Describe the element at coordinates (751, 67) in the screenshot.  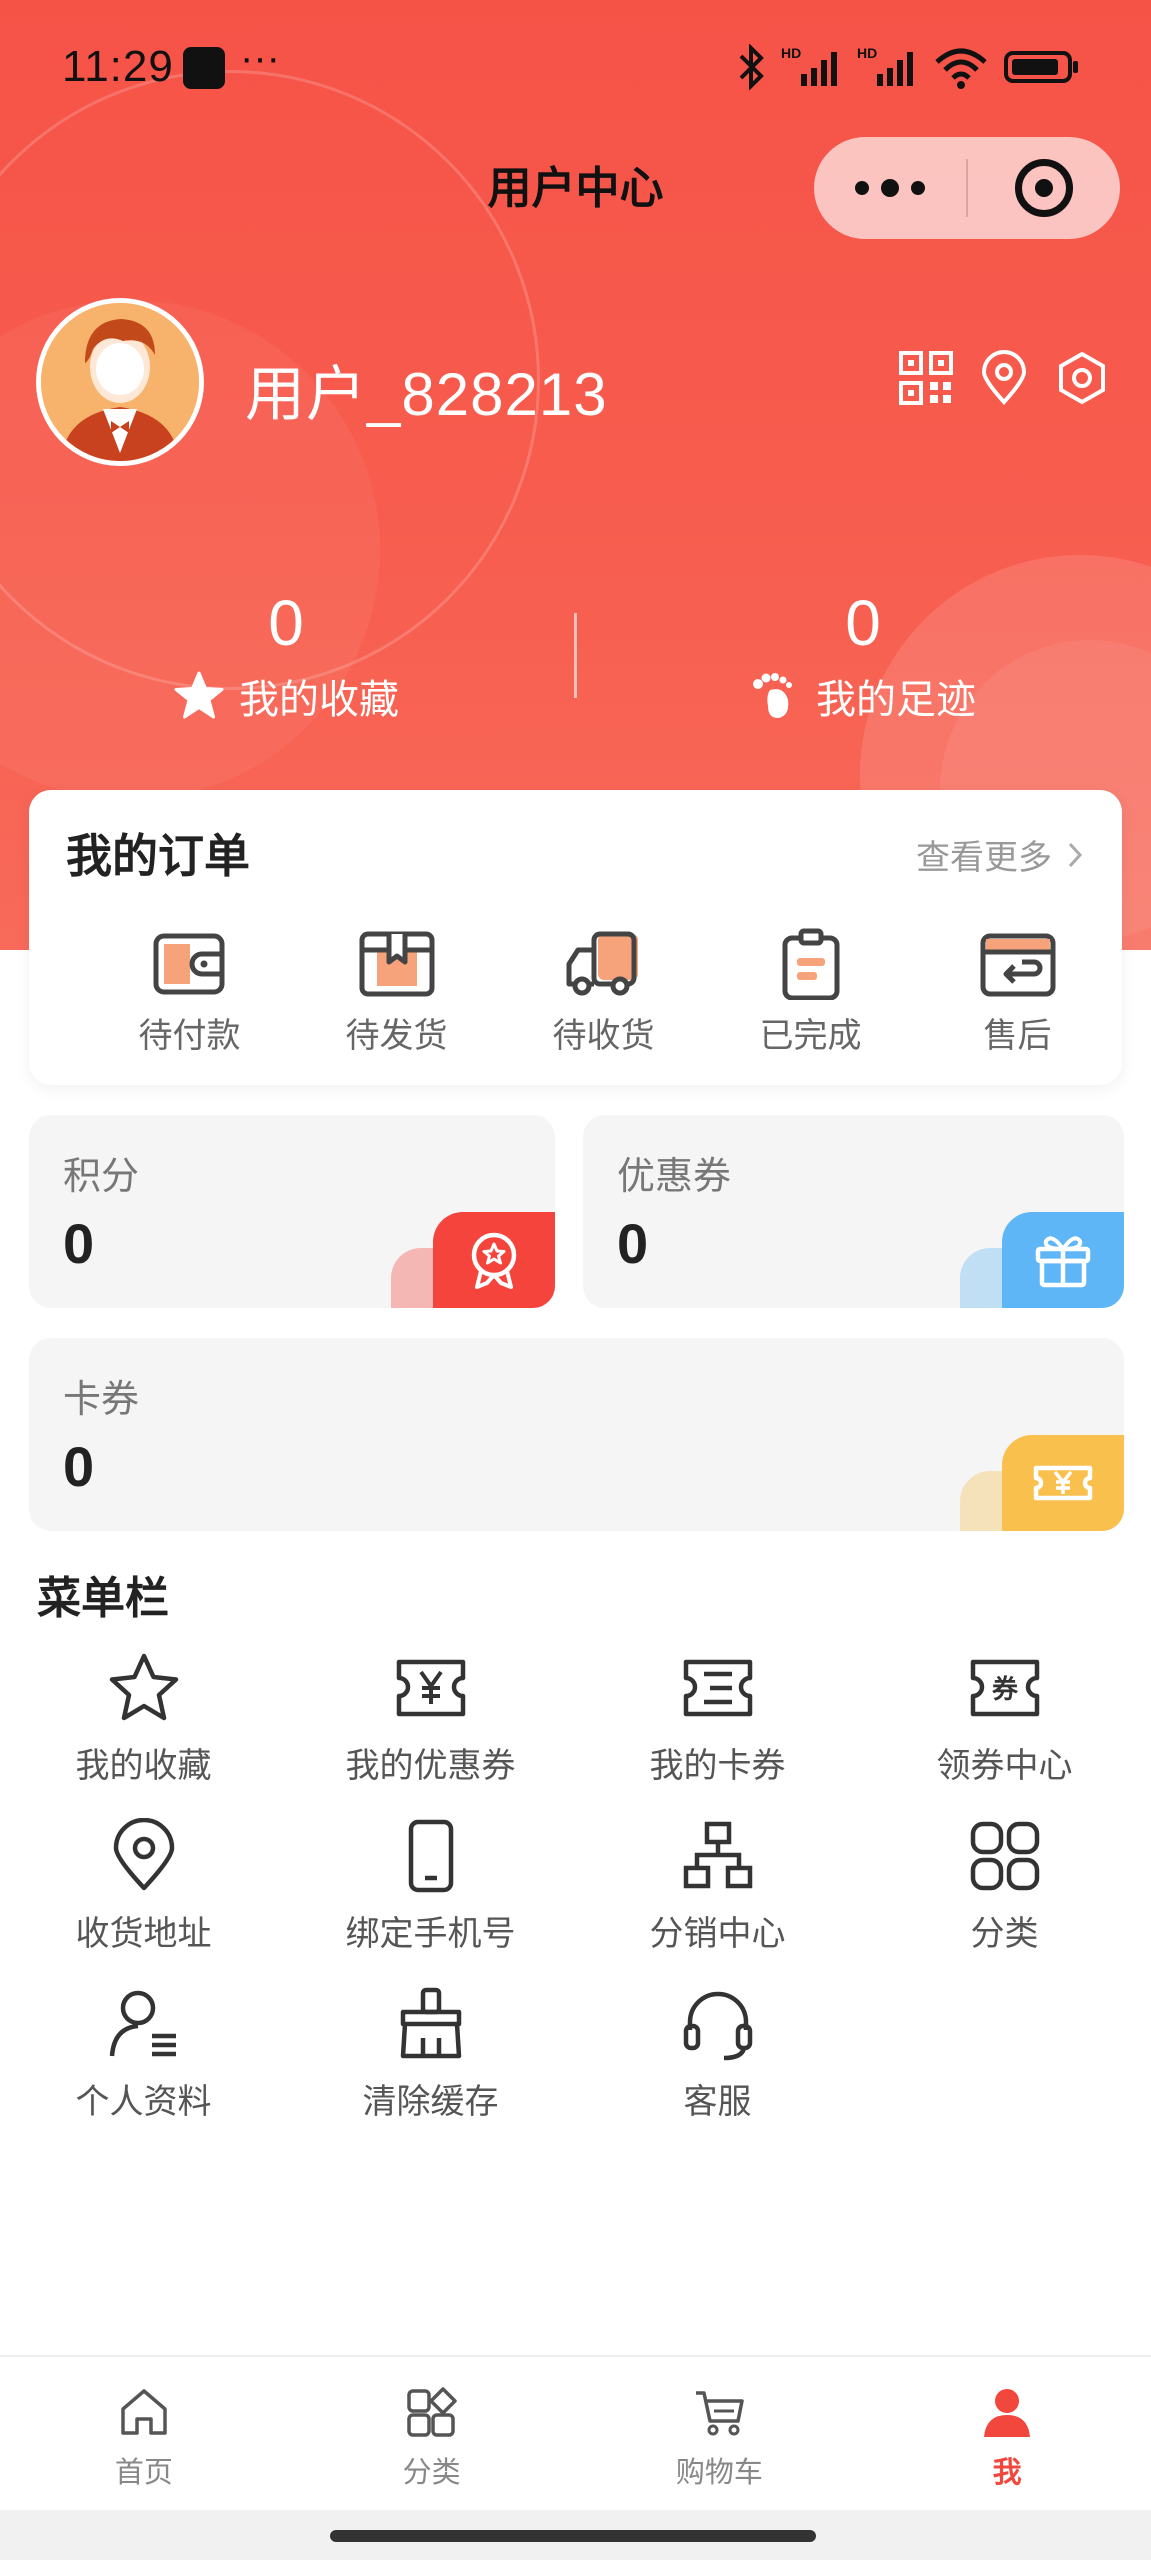
I see `bluetooth-icon` at that location.